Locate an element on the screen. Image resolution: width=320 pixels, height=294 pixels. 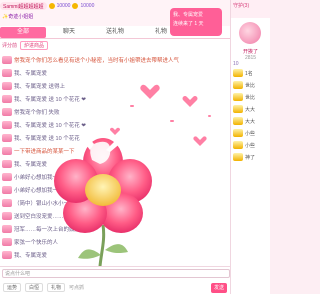
top-user-row: Sammi超超超超超 10000 10000 is located at coordinates (47, 6).